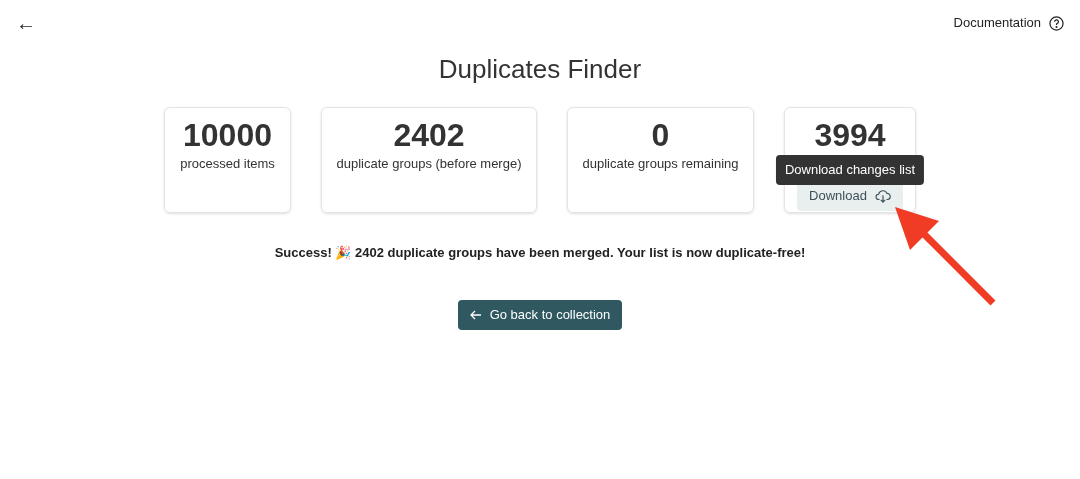 This screenshot has height=479, width=1080. I want to click on stat-value: 10000, so click(227, 135).